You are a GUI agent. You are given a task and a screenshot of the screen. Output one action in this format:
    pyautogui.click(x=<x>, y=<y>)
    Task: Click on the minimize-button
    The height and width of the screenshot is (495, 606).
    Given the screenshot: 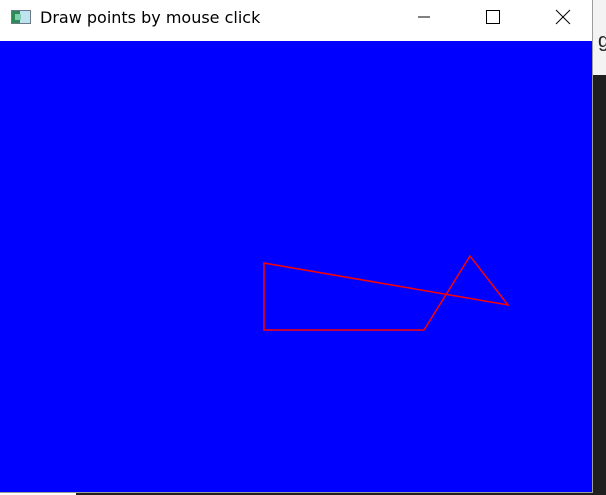 What is the action you would take?
    pyautogui.click(x=424, y=17)
    